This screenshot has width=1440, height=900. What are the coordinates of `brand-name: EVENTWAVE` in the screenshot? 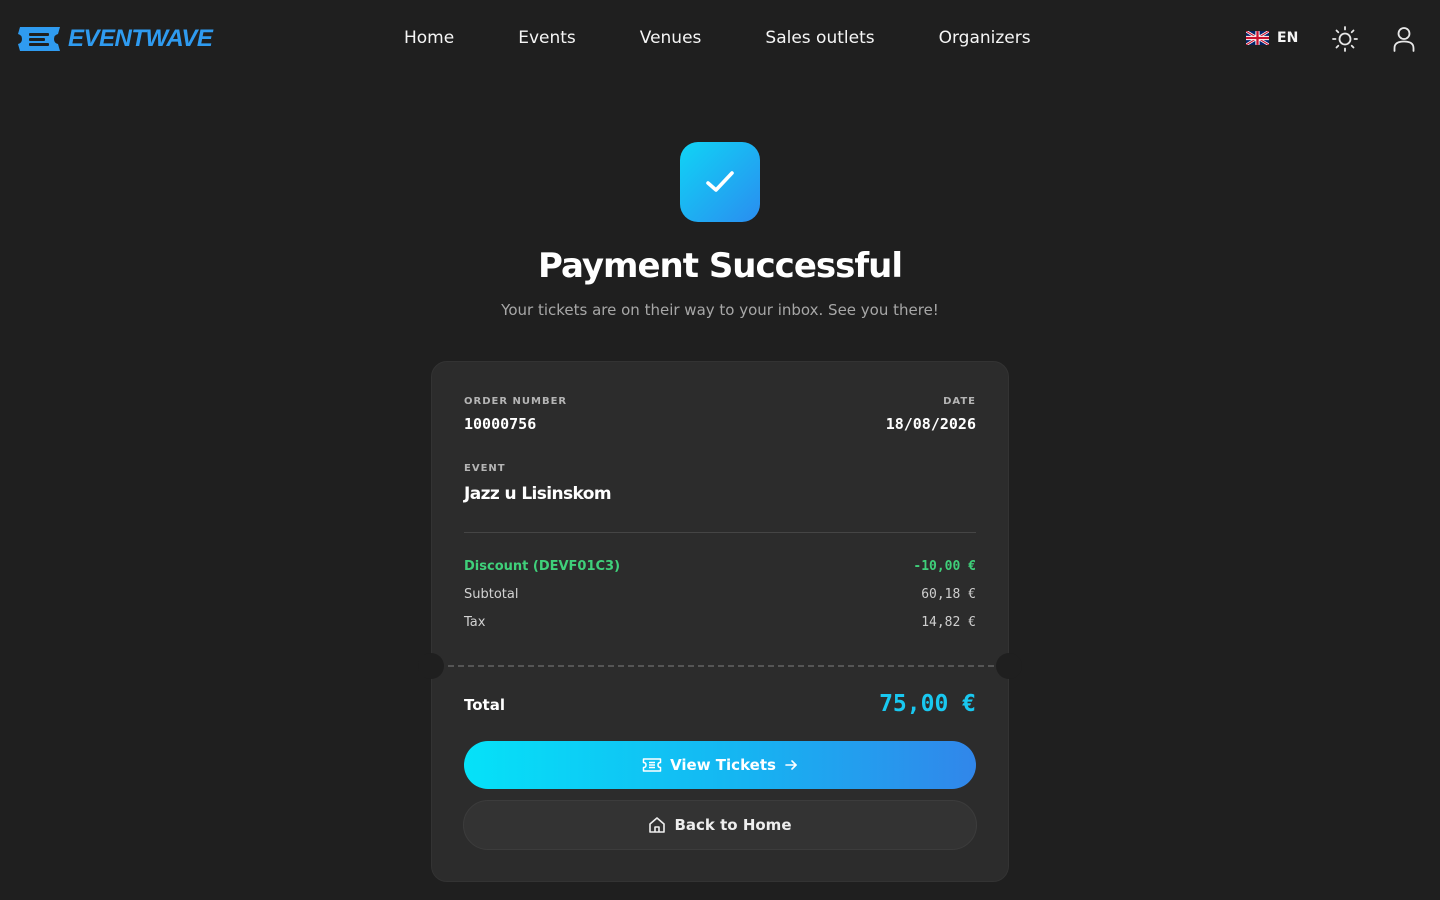 It's located at (140, 38).